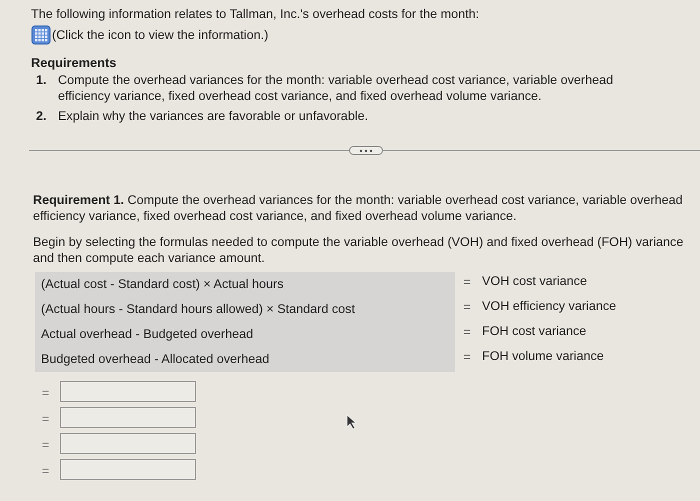 This screenshot has width=700, height=501. What do you see at coordinates (74, 63) in the screenshot?
I see `requirements-heading: Requirements` at bounding box center [74, 63].